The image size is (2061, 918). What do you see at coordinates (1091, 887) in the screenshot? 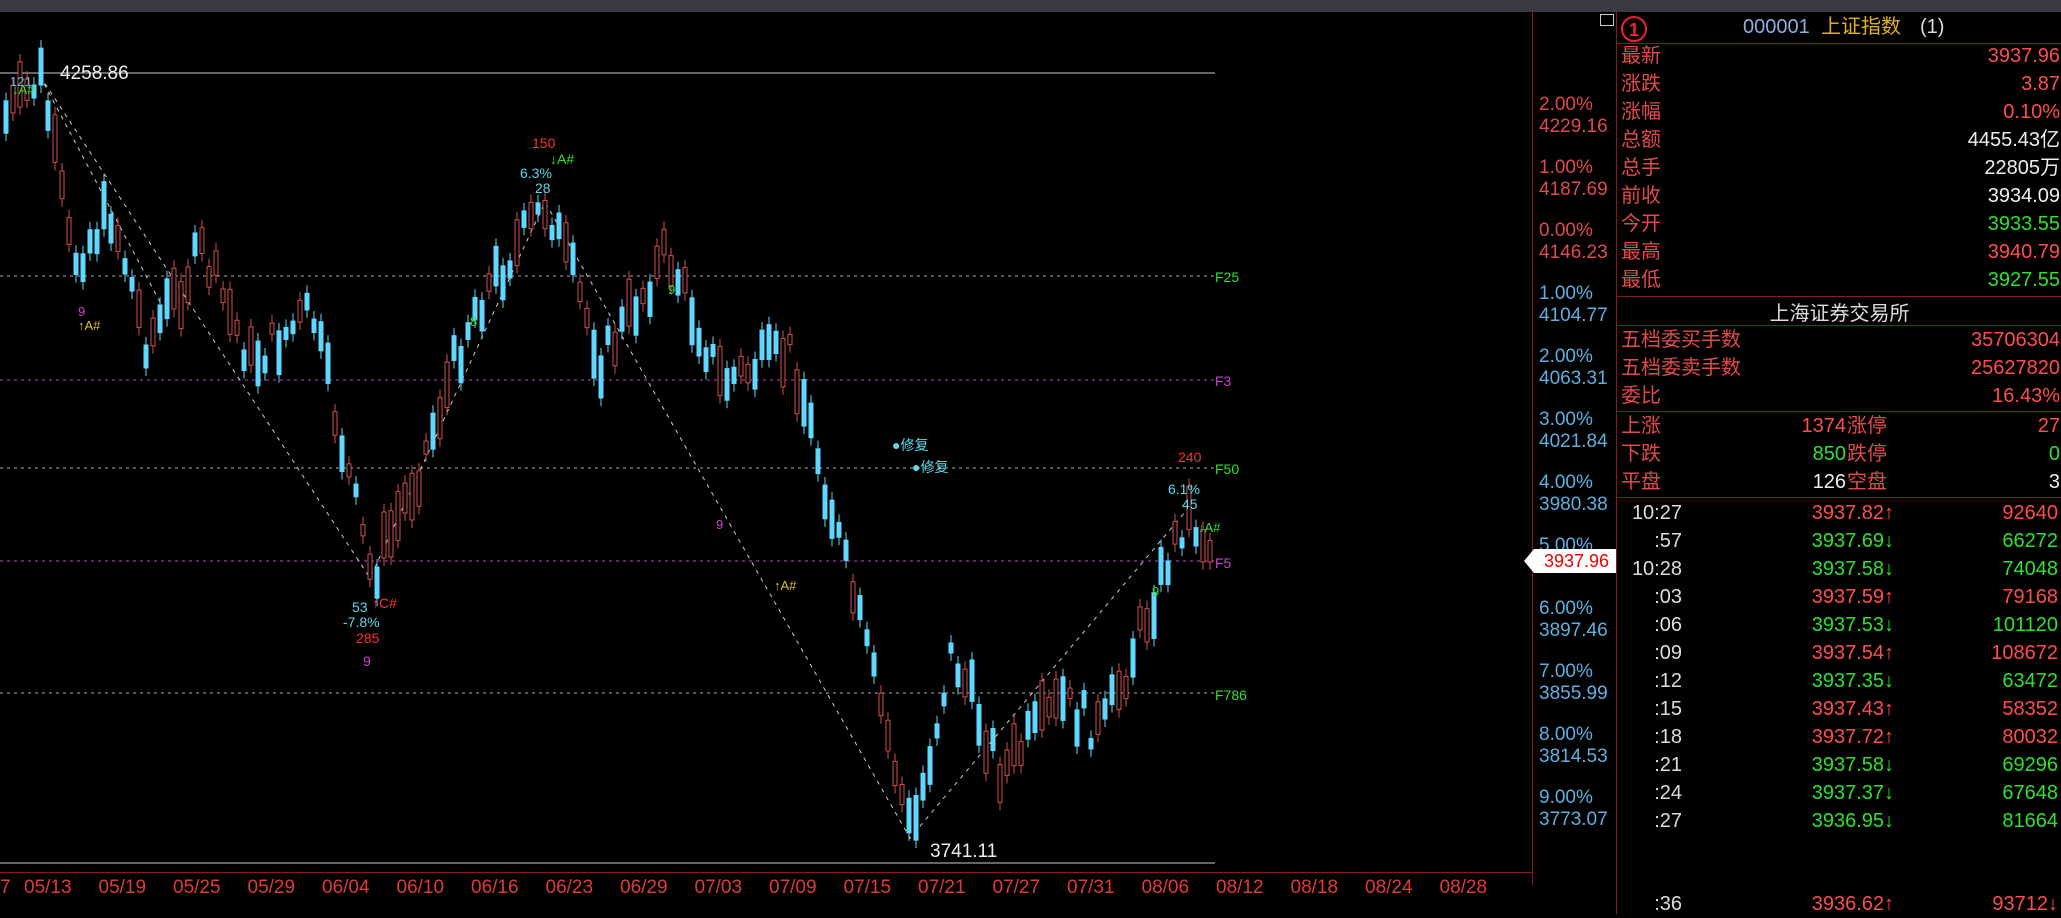
I see `date-tick: 07/31` at bounding box center [1091, 887].